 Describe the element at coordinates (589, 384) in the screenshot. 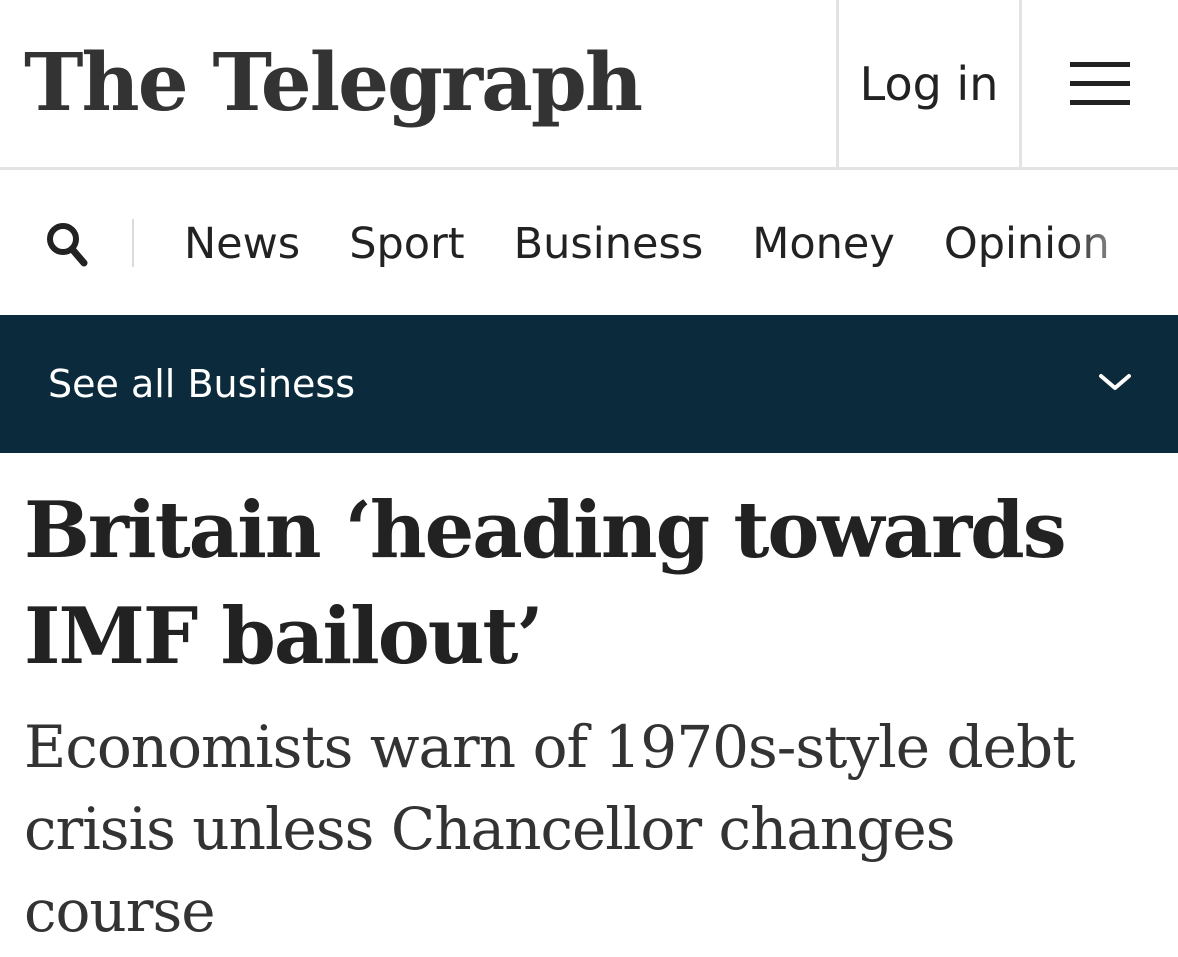

I see `see-all-business-bar: See all Business` at that location.